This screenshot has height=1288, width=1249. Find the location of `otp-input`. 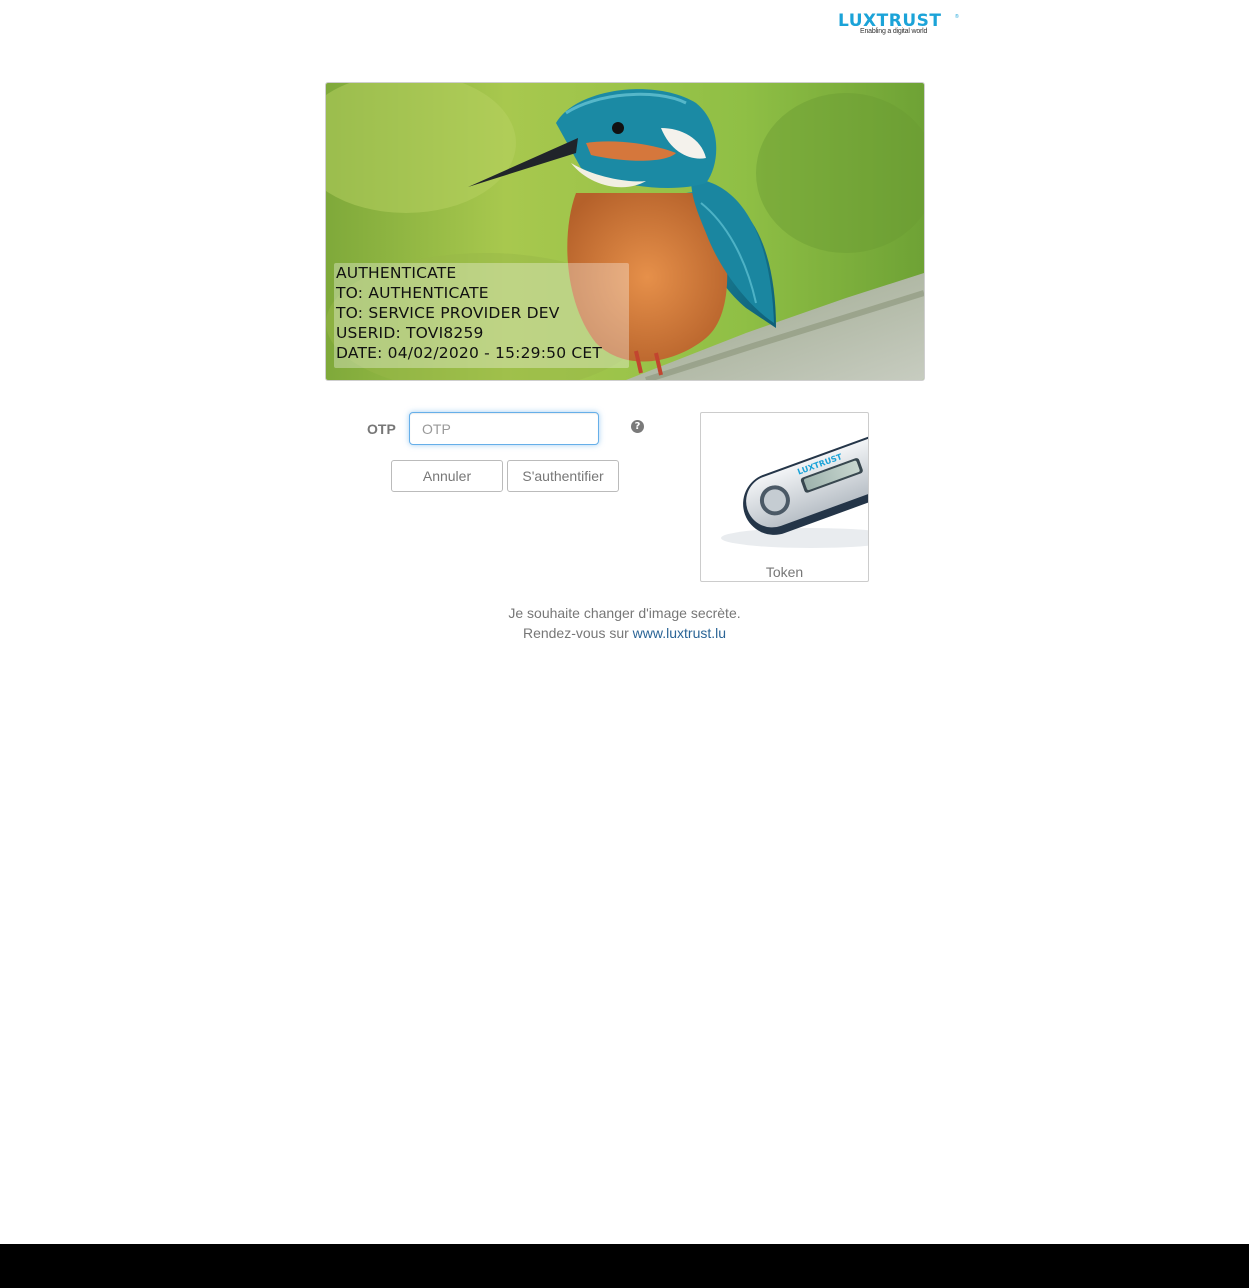

otp-input is located at coordinates (504, 428).